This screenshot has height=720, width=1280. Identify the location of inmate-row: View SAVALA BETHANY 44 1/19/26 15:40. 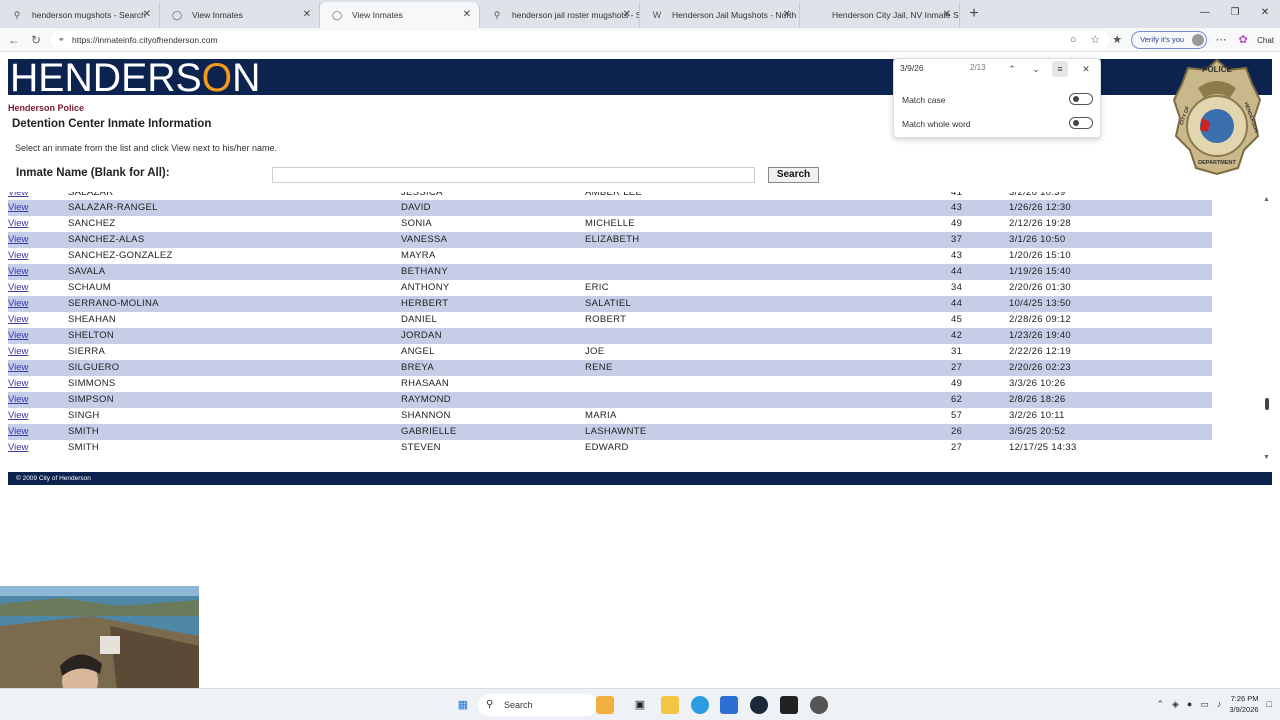
(610, 272).